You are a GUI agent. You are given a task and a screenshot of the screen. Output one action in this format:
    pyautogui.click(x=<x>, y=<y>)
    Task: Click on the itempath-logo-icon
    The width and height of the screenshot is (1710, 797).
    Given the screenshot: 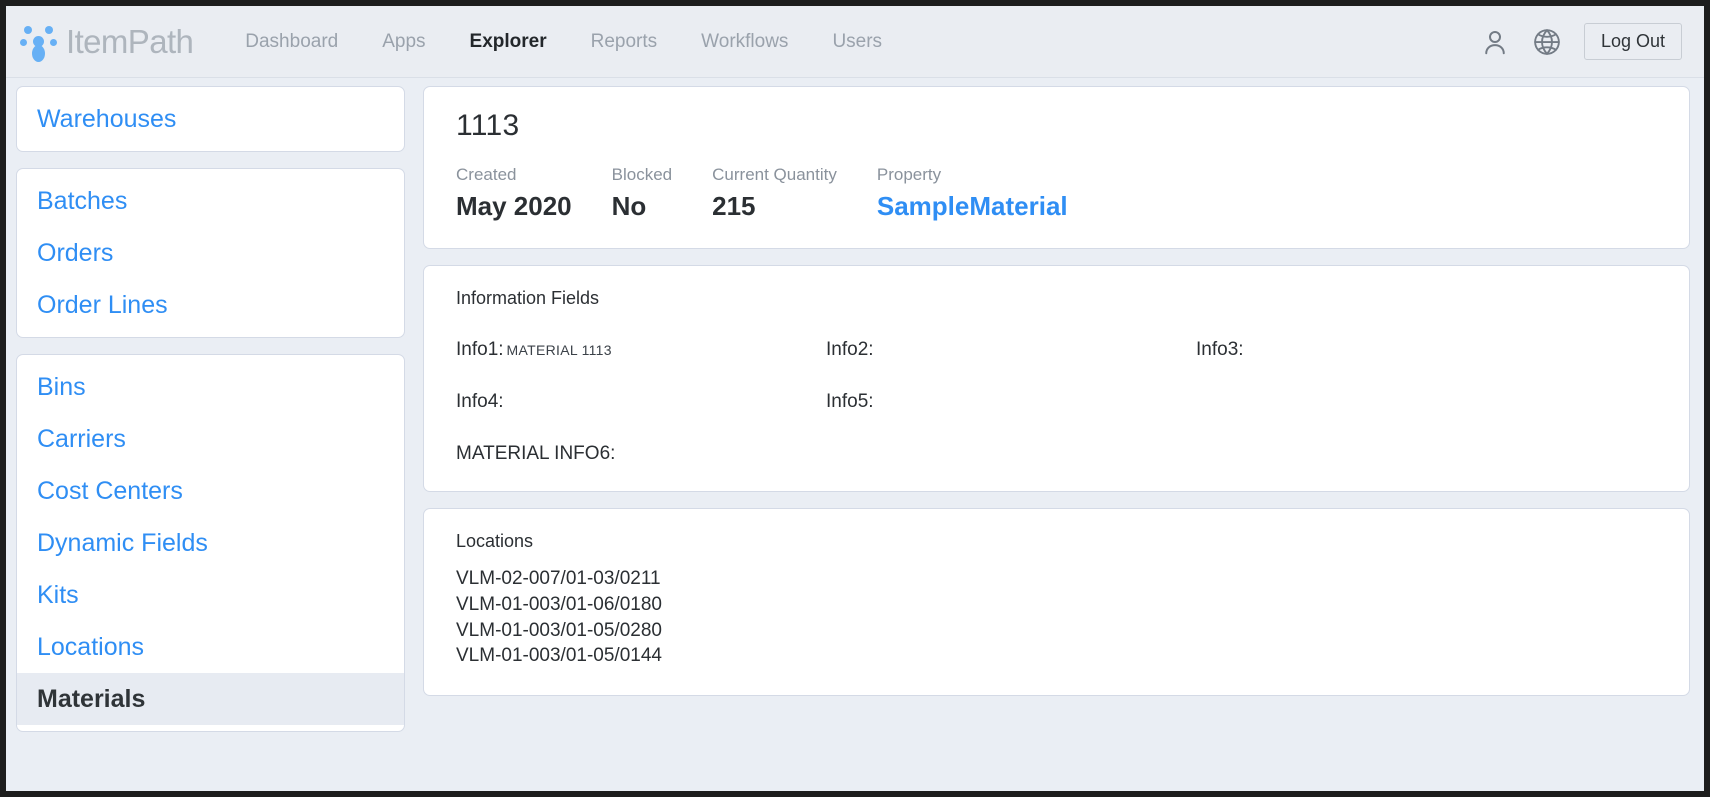 What is the action you would take?
    pyautogui.click(x=39, y=42)
    